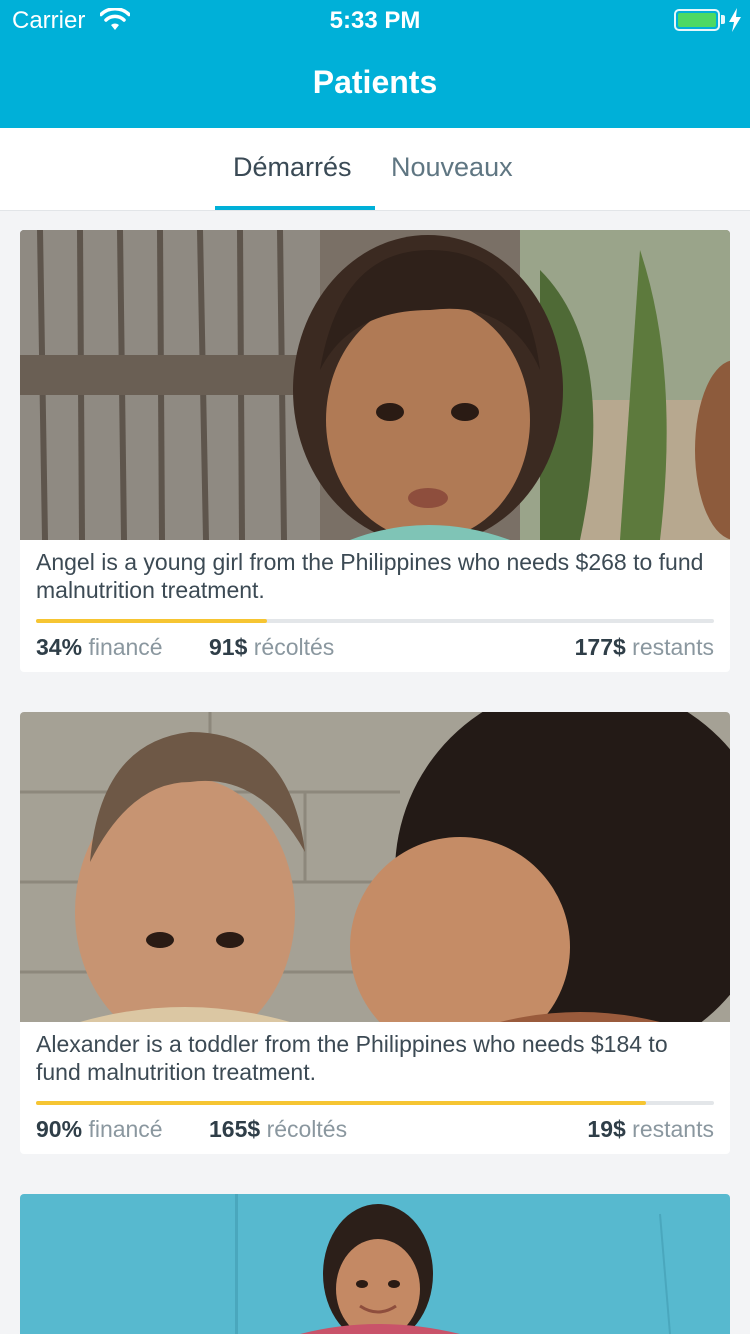 The width and height of the screenshot is (750, 1334). Describe the element at coordinates (723, 19) in the screenshot. I see `battery-cap` at that location.